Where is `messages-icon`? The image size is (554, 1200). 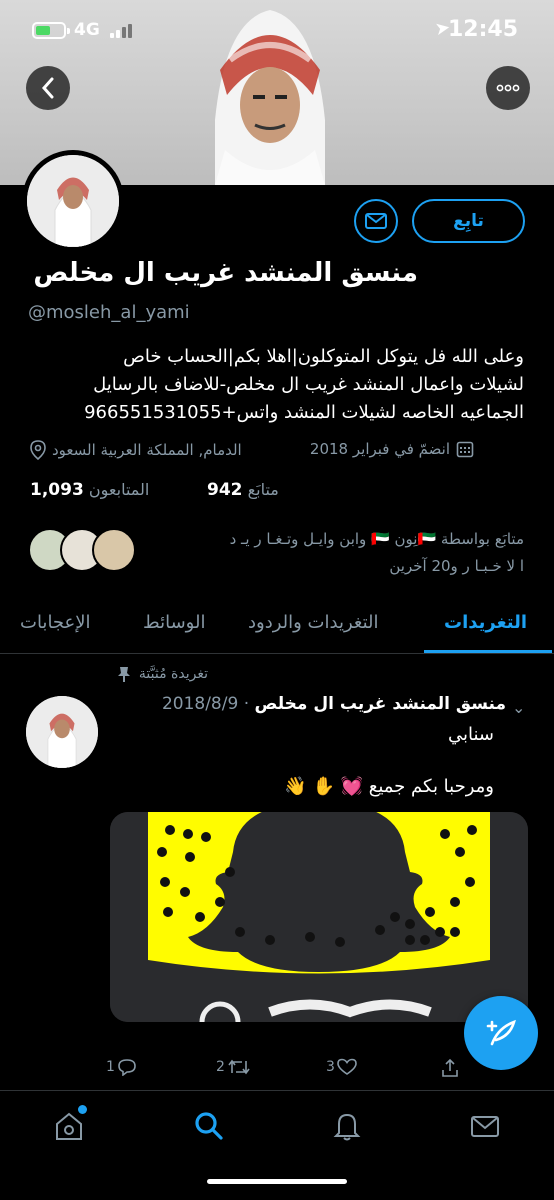 messages-icon is located at coordinates (485, 1126).